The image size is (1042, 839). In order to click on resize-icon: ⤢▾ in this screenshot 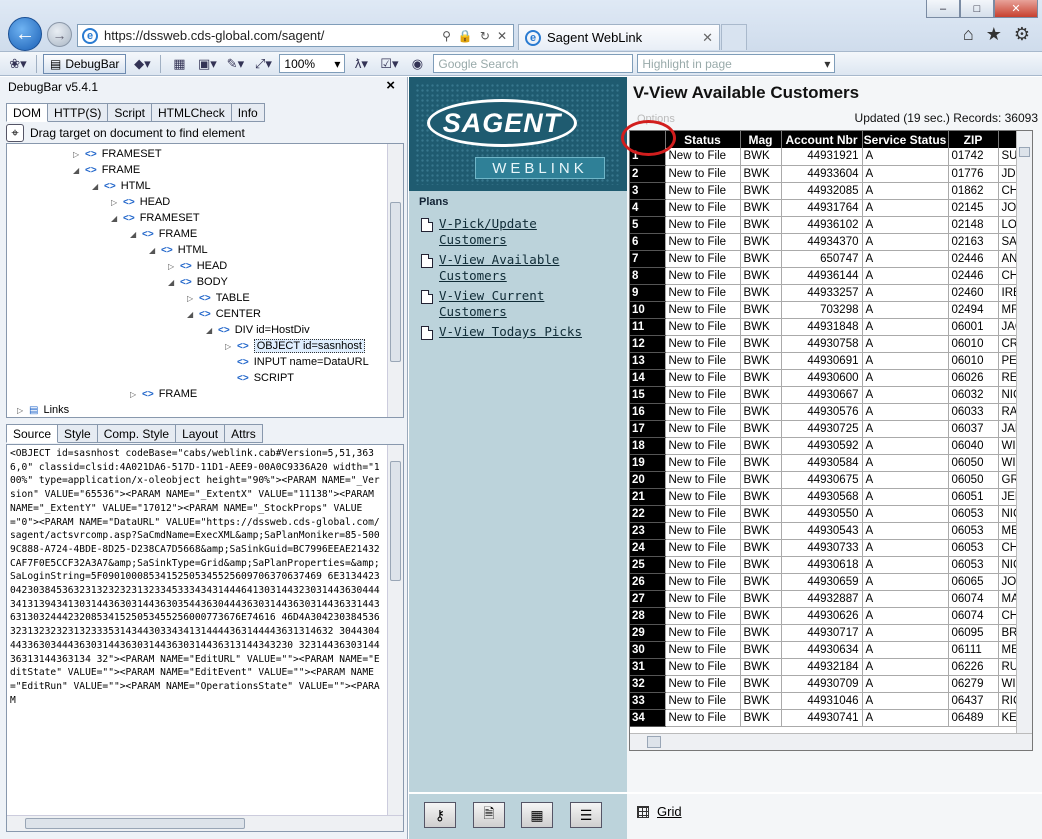, I will do `click(263, 64)`.